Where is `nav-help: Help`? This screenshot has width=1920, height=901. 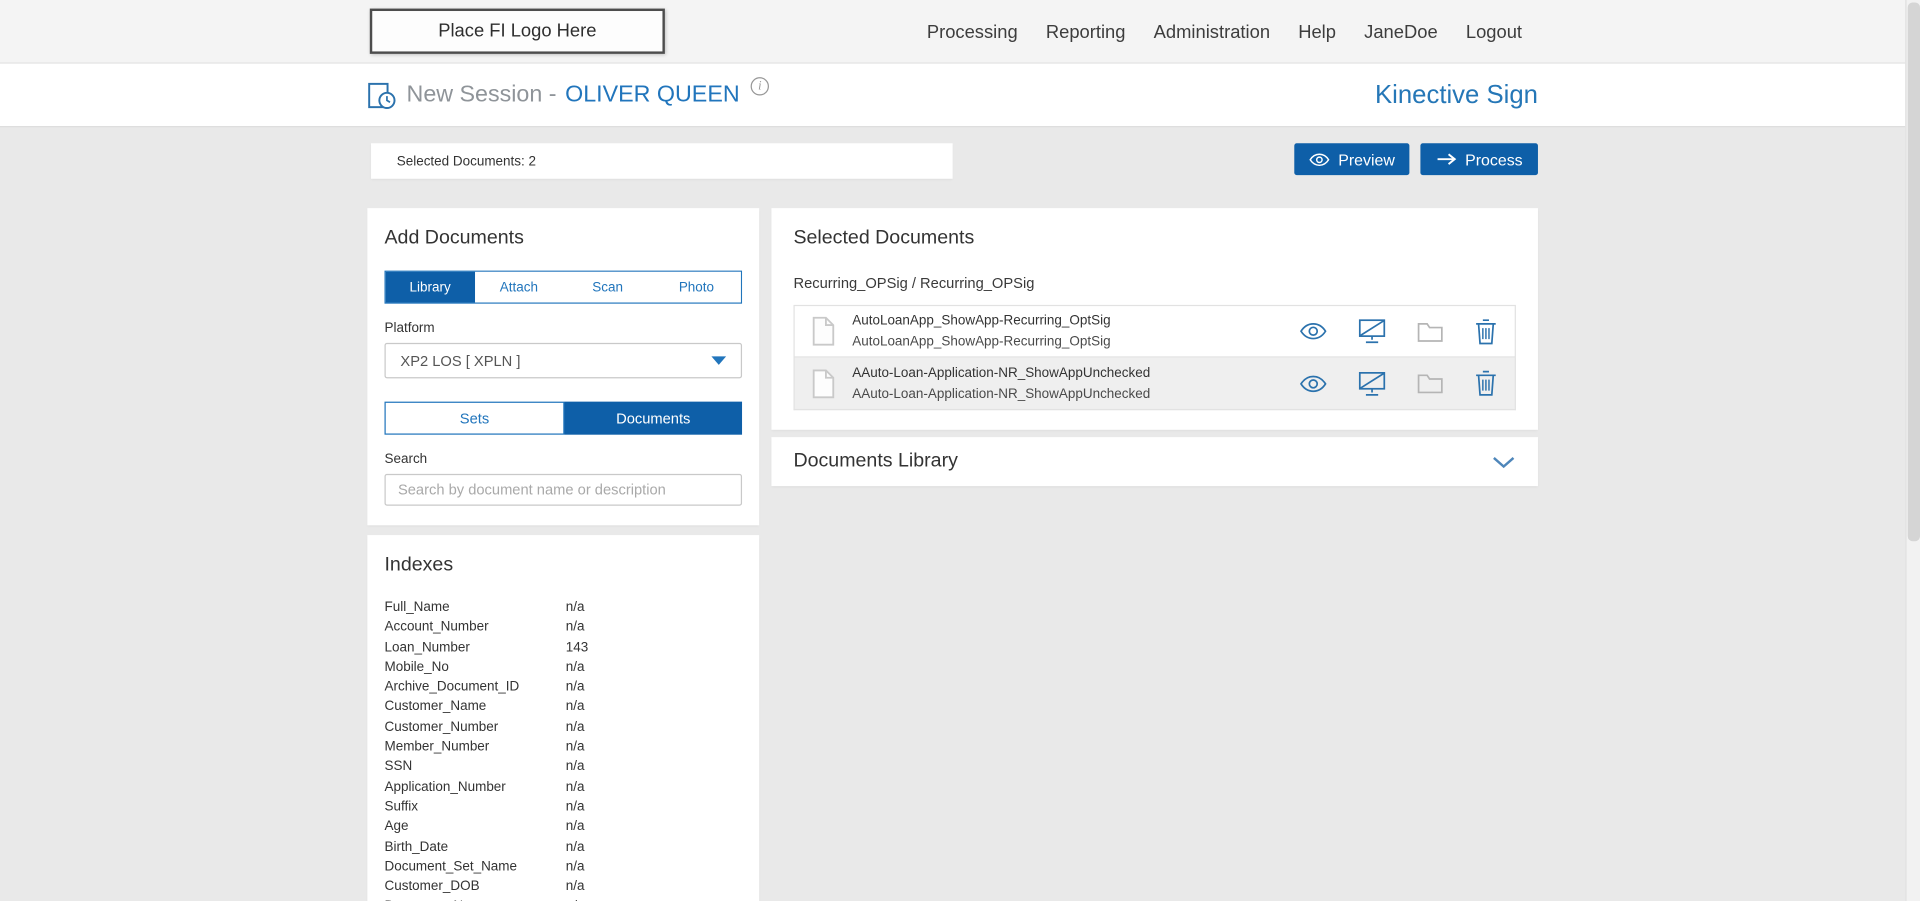
nav-help: Help is located at coordinates (1317, 31).